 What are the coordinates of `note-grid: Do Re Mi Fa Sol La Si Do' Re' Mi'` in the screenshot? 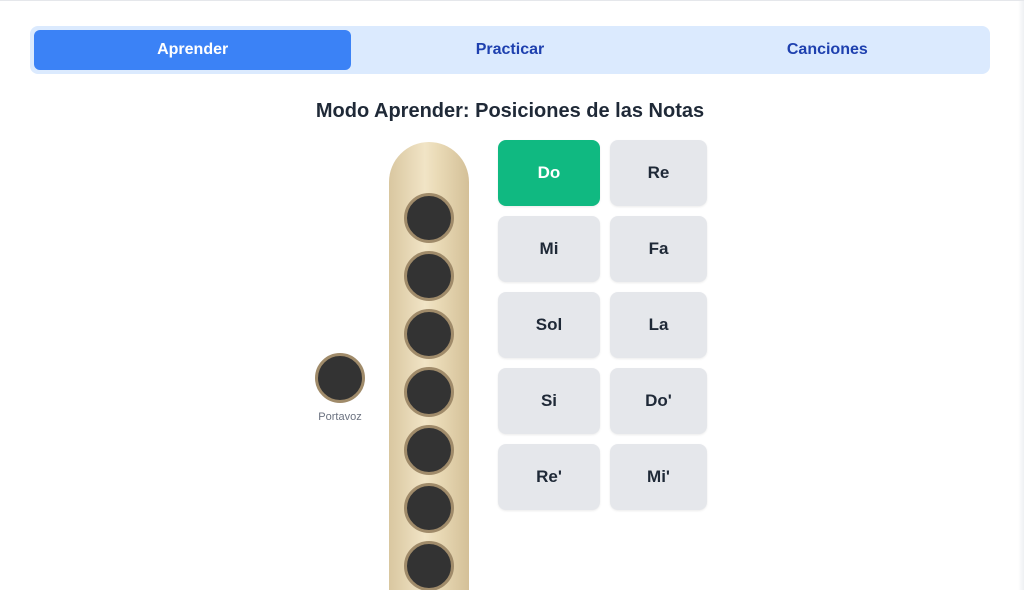 It's located at (603, 325).